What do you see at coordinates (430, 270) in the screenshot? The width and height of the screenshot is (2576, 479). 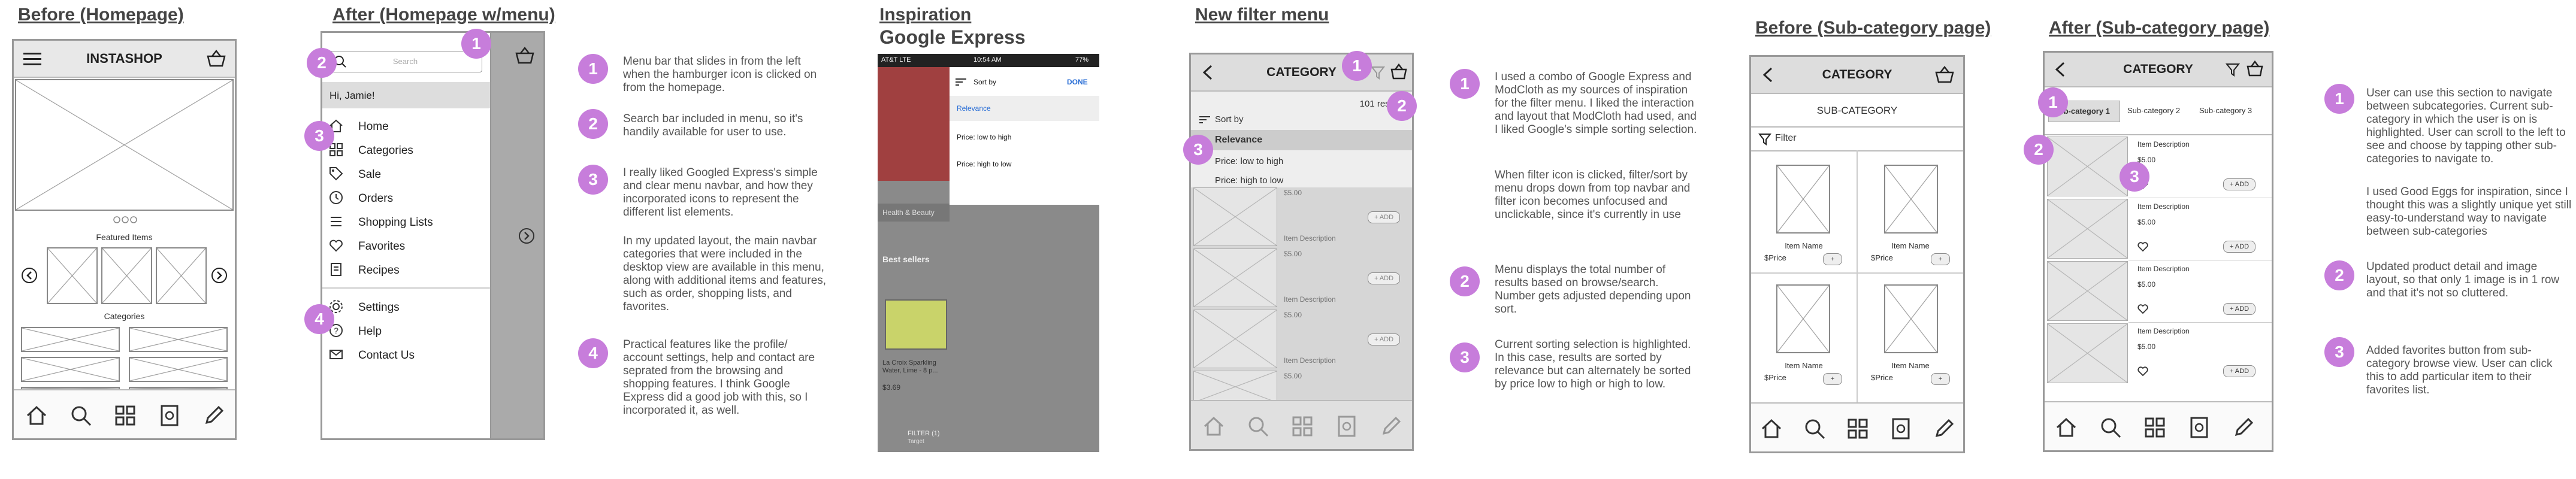 I see `menu-item-recipes: Recipes` at bounding box center [430, 270].